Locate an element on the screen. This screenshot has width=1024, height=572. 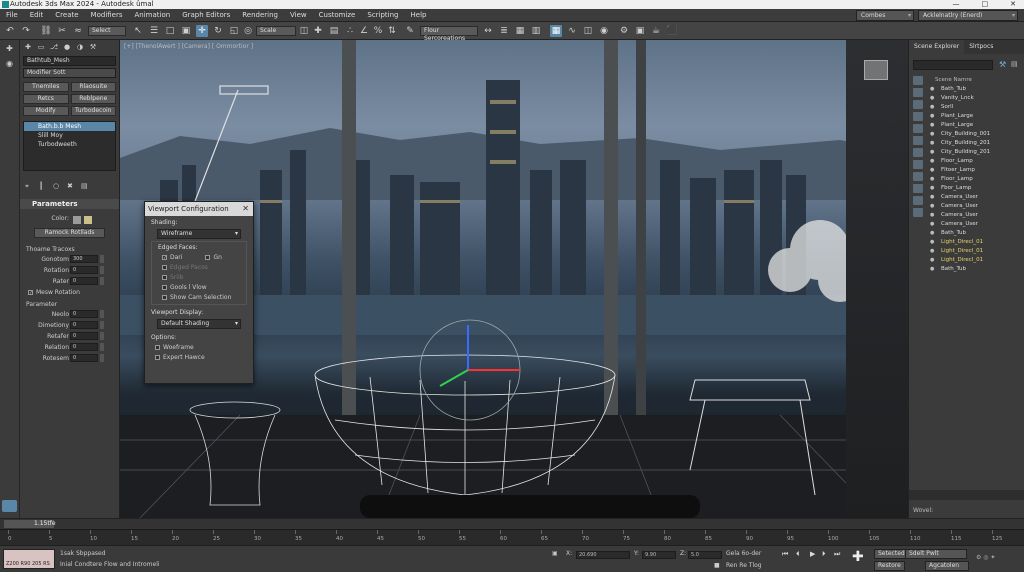
prev-frame-icon: ⏴ is located at coordinates (798, 554).